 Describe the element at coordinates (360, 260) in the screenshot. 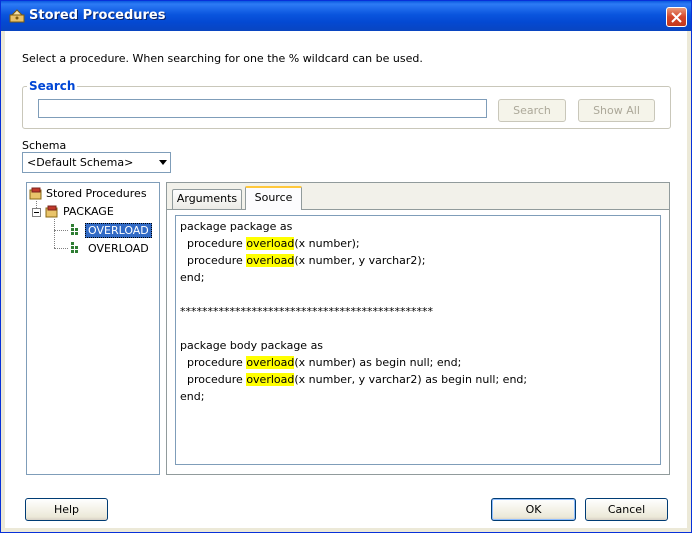

I see `code-text: (x number, y varchar2);` at that location.